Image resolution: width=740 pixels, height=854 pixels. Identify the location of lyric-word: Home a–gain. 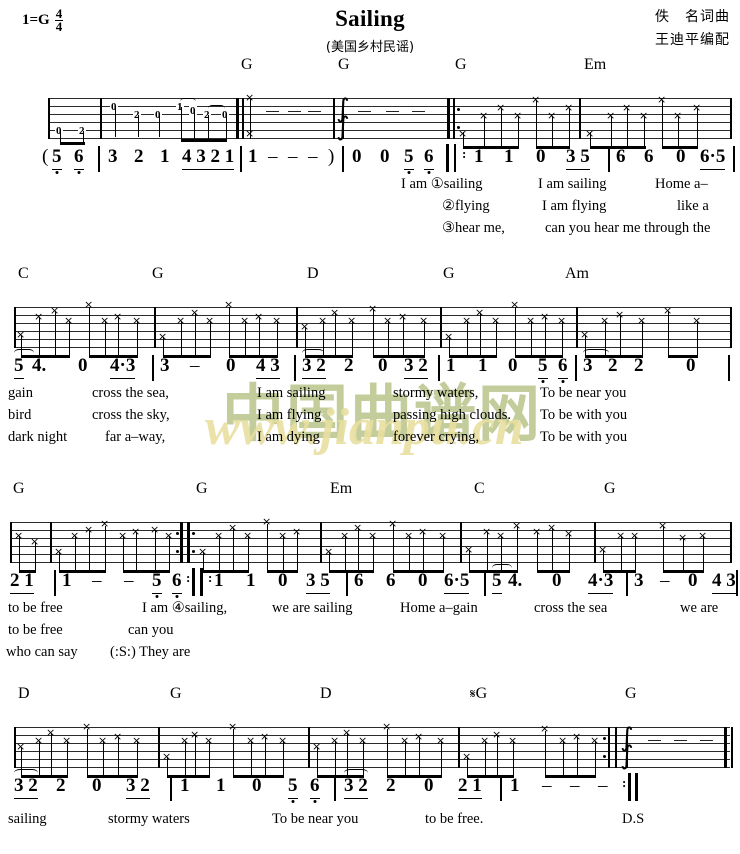
(439, 608).